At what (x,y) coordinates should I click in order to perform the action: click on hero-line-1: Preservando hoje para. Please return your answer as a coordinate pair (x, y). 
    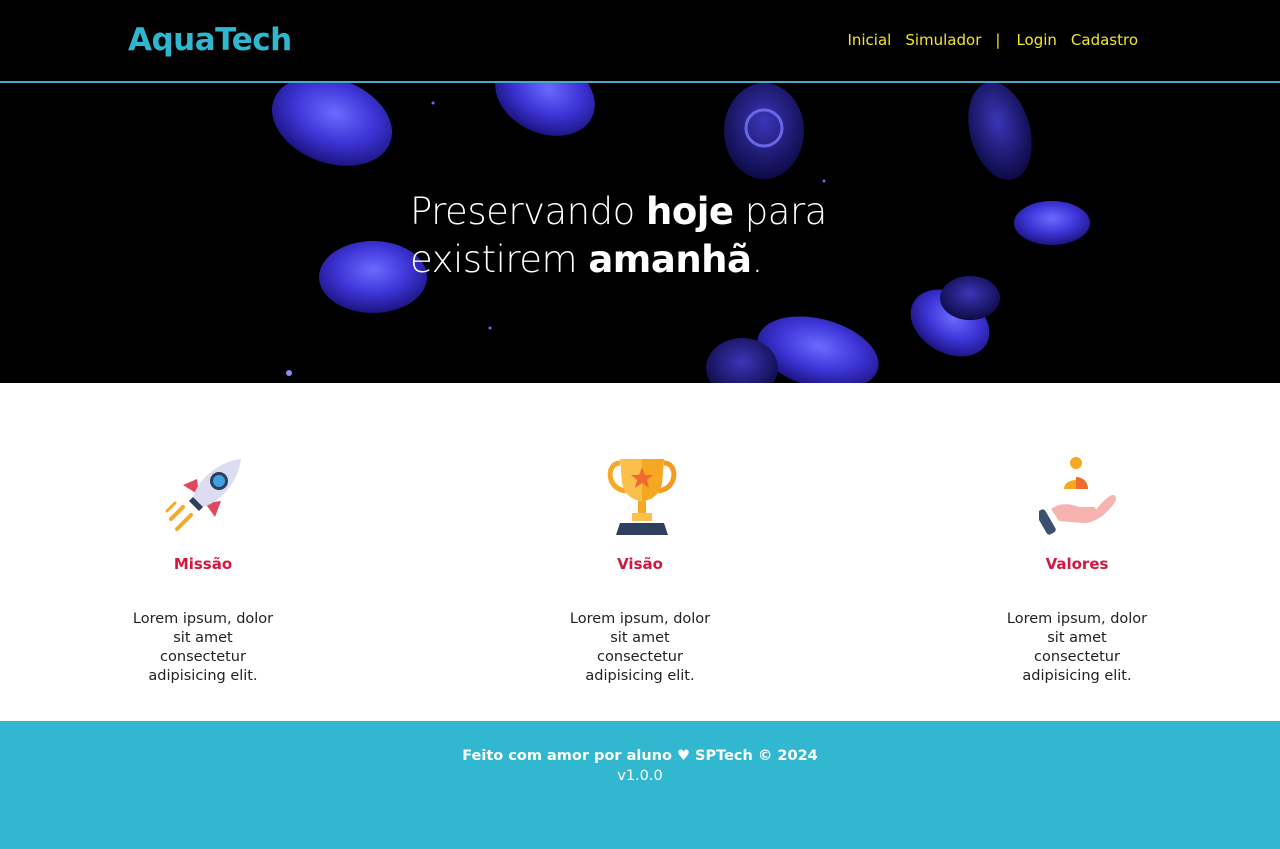
    Looking at the image, I should click on (618, 211).